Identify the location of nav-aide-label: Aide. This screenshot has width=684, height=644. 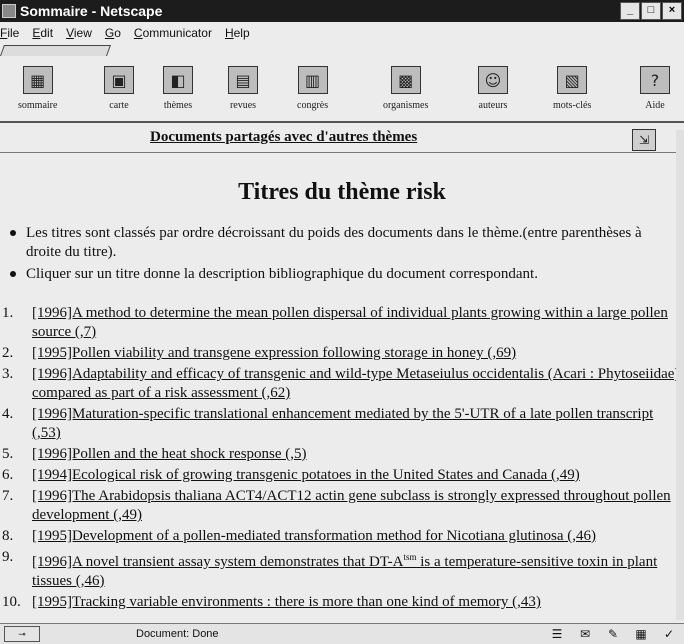
(655, 105).